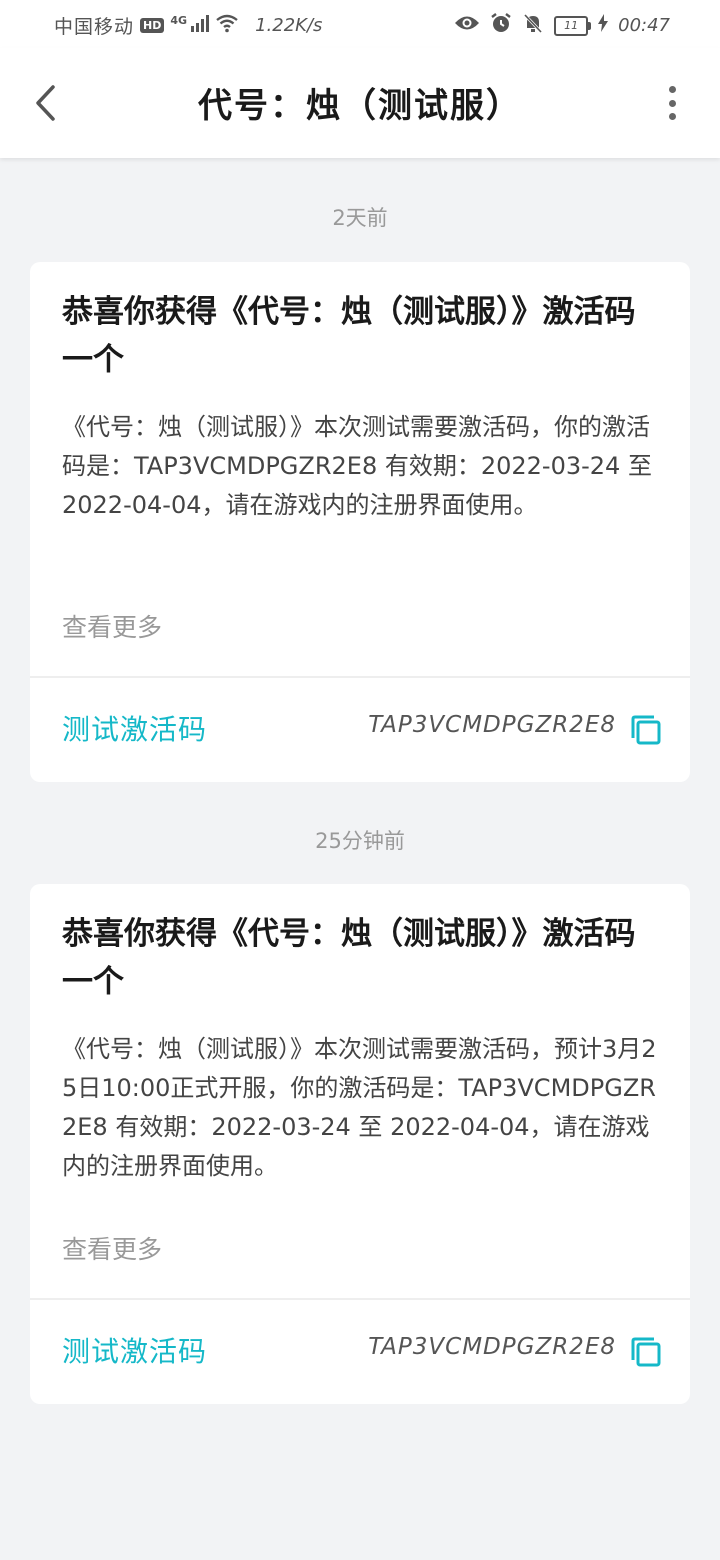  I want to click on battery-icon: 11, so click(573, 25).